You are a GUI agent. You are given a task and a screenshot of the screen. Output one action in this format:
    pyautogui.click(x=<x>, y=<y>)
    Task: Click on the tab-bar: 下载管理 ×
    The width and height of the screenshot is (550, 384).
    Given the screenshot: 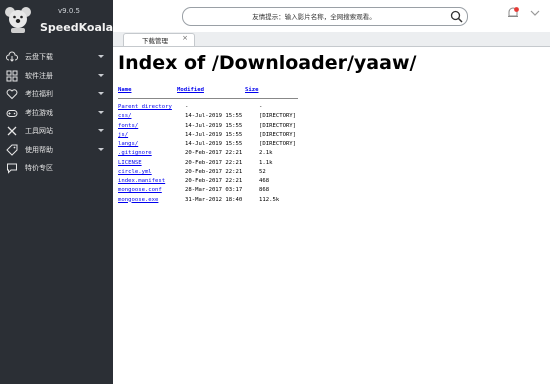 What is the action you would take?
    pyautogui.click(x=331, y=39)
    